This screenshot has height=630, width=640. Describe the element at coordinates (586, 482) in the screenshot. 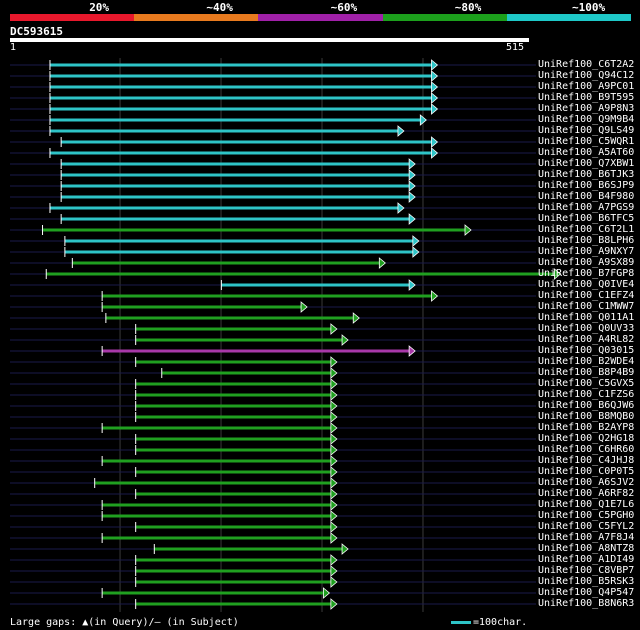

I see `hit-id-link: UniRef100_A6SJV2` at that location.